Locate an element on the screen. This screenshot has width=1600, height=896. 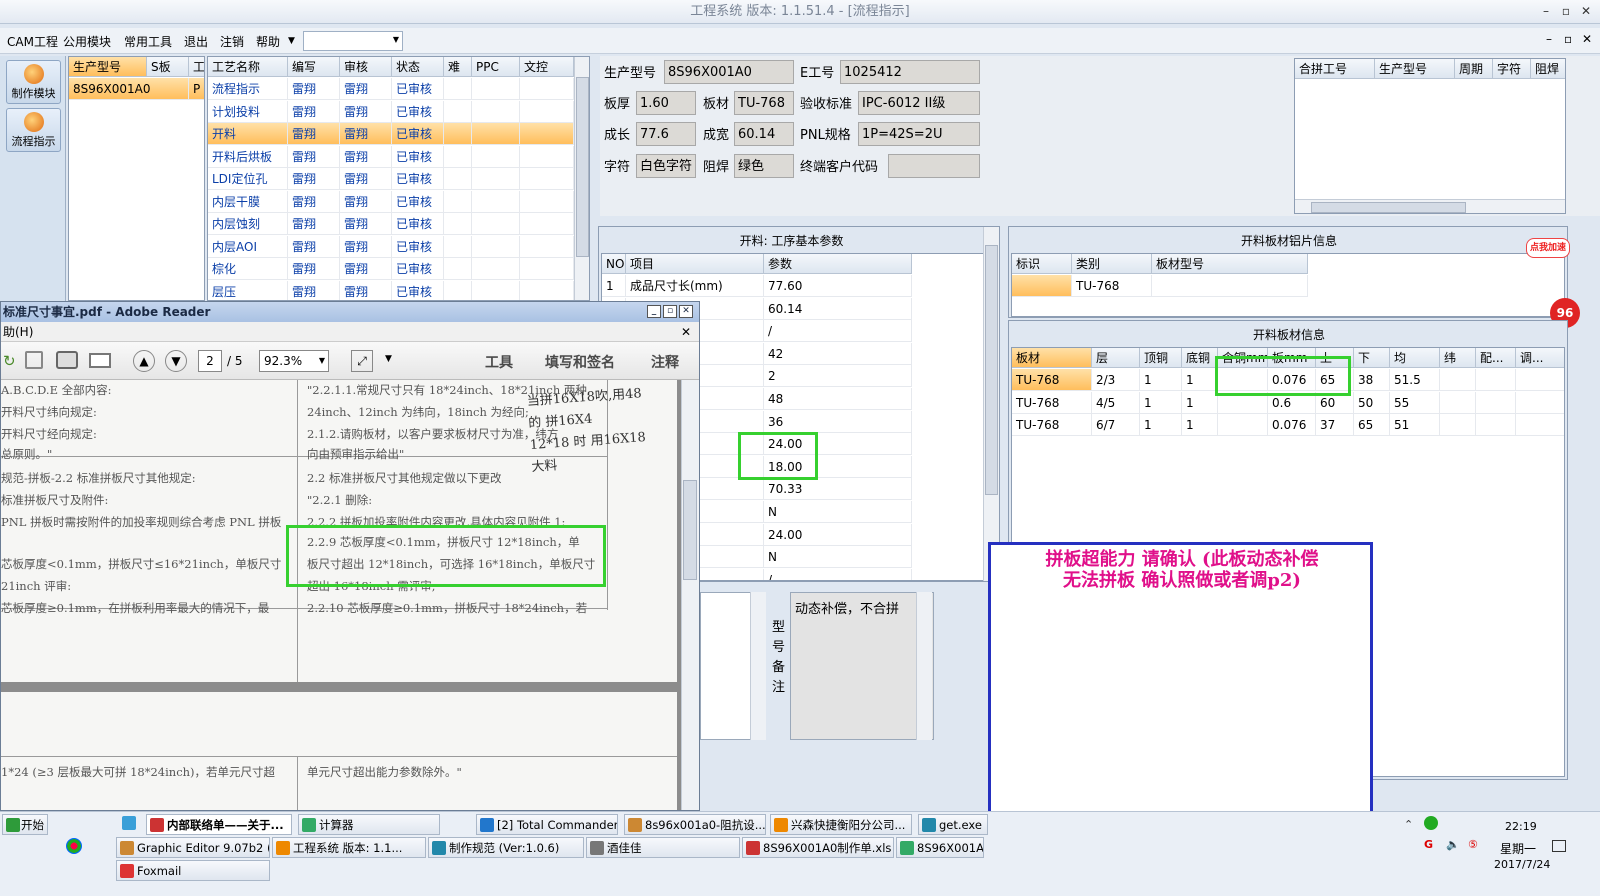
tray-g-icon: G is located at coordinates (1428, 844).